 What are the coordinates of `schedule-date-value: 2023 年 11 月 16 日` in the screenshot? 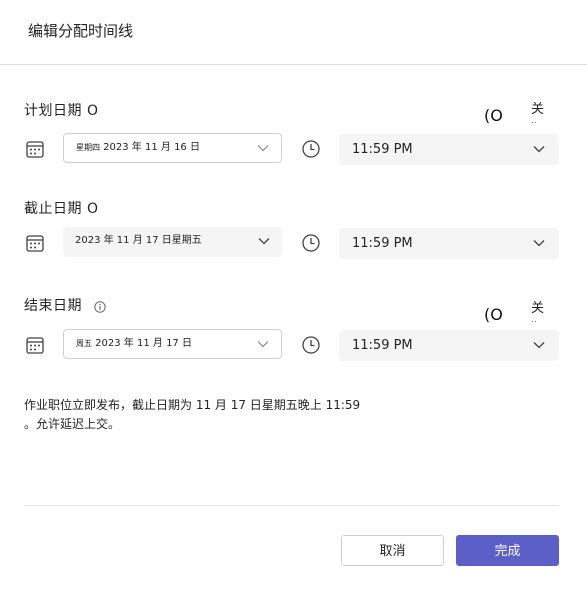 It's located at (150, 147).